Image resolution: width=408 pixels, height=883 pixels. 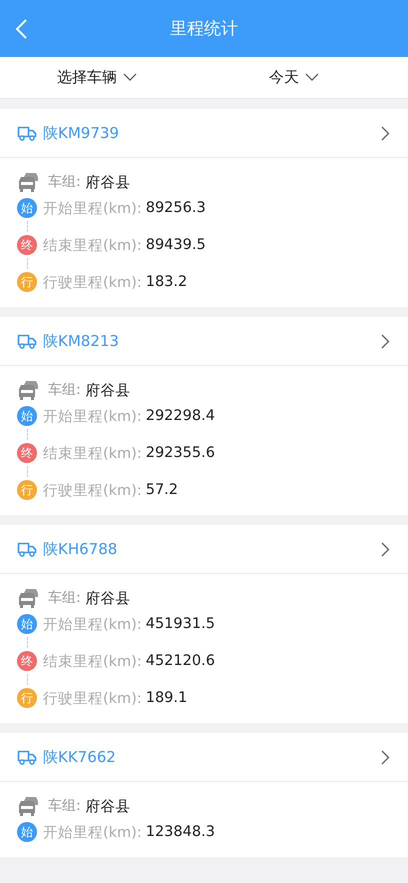 What do you see at coordinates (162, 490) in the screenshot?
I see `mileage-value: 57.2` at bounding box center [162, 490].